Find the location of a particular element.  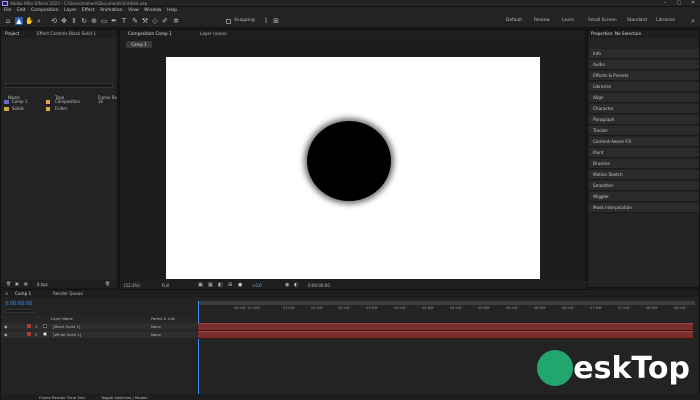

orbit-tool-icon: ⟲ is located at coordinates (54, 21).